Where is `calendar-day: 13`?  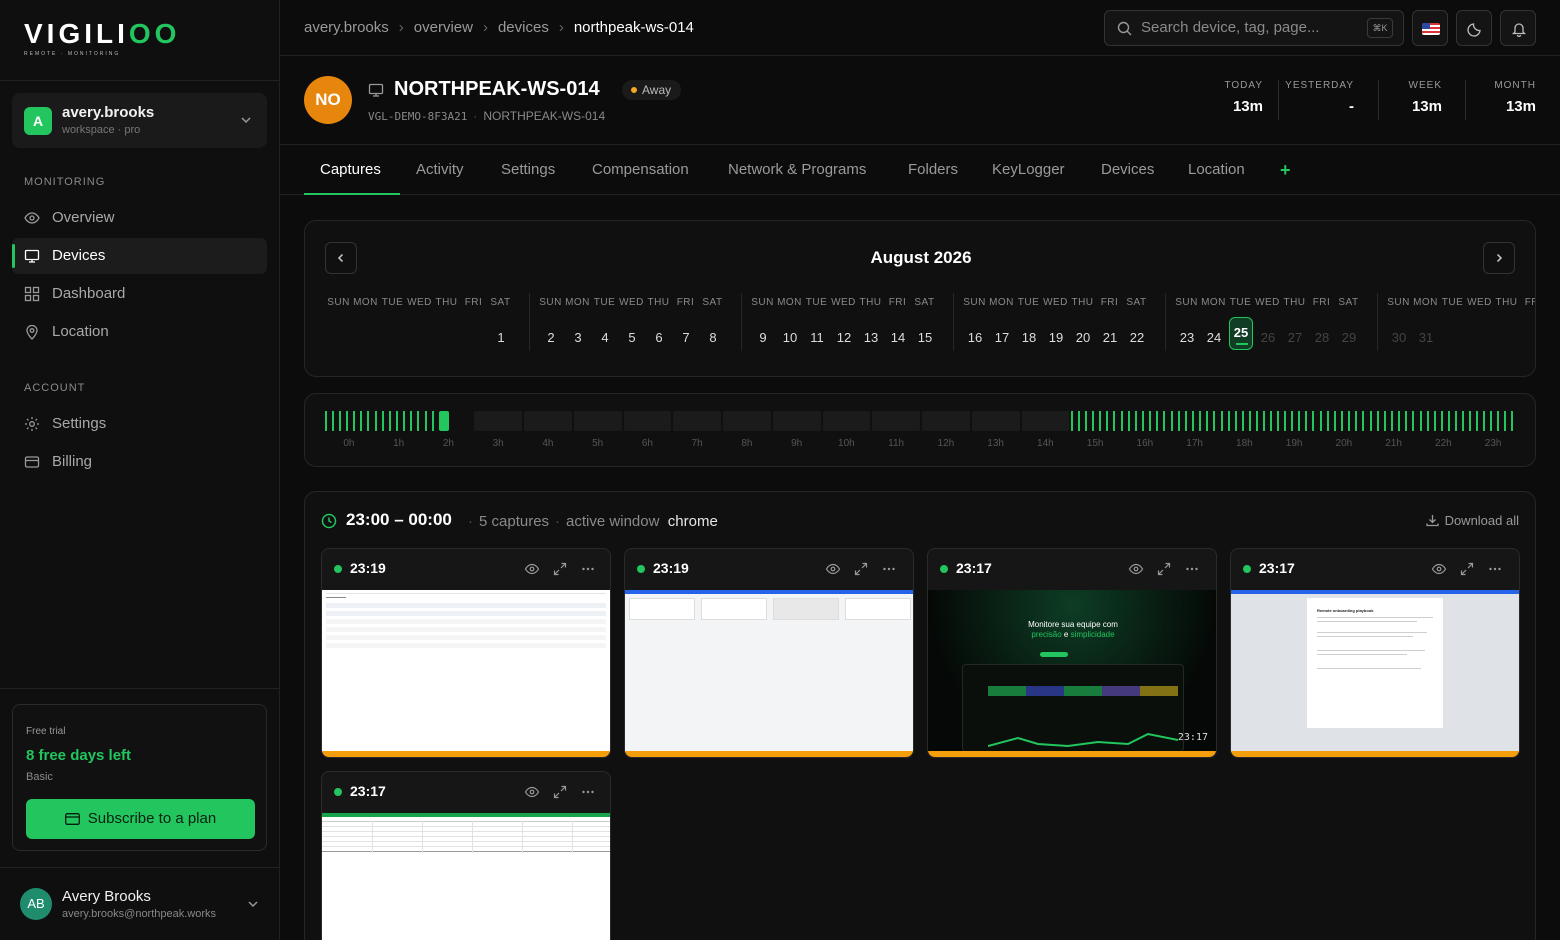 calendar-day: 13 is located at coordinates (871, 341).